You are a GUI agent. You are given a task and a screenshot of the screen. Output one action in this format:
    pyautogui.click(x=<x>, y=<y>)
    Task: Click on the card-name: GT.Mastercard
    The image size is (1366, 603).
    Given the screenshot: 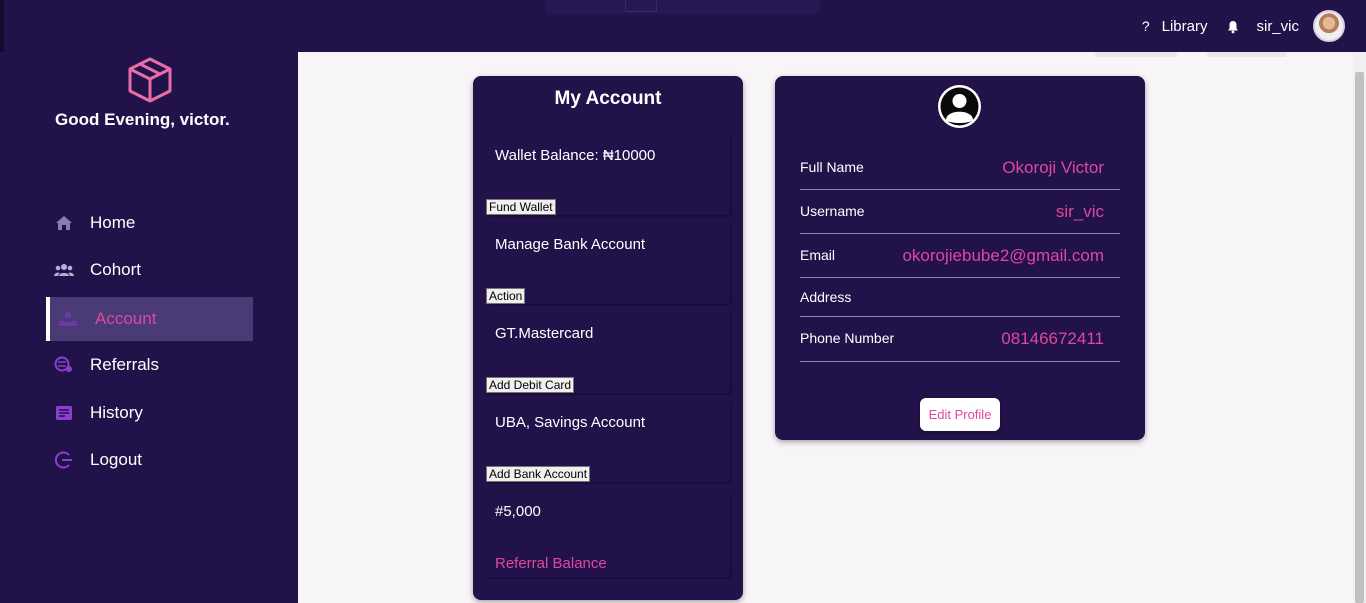 What is the action you would take?
    pyautogui.click(x=544, y=333)
    